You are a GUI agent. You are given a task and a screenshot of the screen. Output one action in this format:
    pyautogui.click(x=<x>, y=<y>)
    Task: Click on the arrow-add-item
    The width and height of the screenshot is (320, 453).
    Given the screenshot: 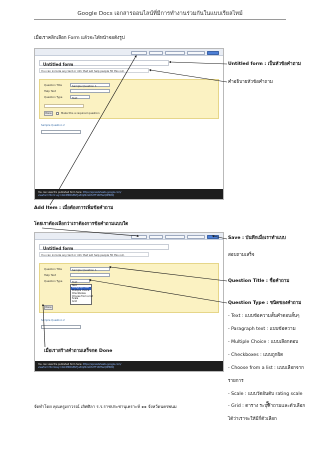 What is the action you would take?
    pyautogui.click(x=93, y=130)
    